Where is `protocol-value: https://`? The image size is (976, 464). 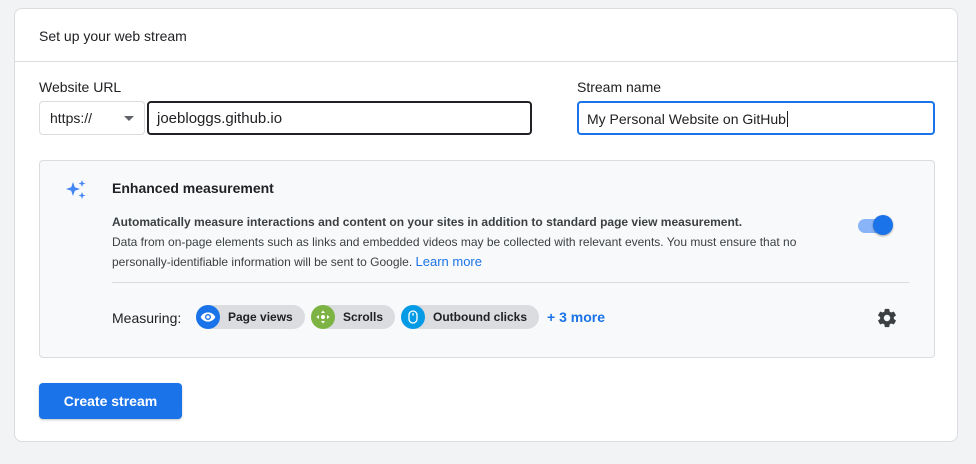 protocol-value: https:// is located at coordinates (71, 118).